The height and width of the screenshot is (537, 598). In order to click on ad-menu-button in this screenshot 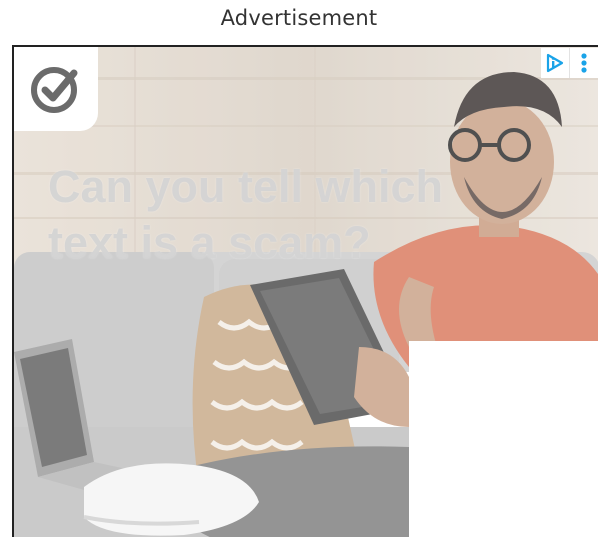, I will do `click(583, 63)`.